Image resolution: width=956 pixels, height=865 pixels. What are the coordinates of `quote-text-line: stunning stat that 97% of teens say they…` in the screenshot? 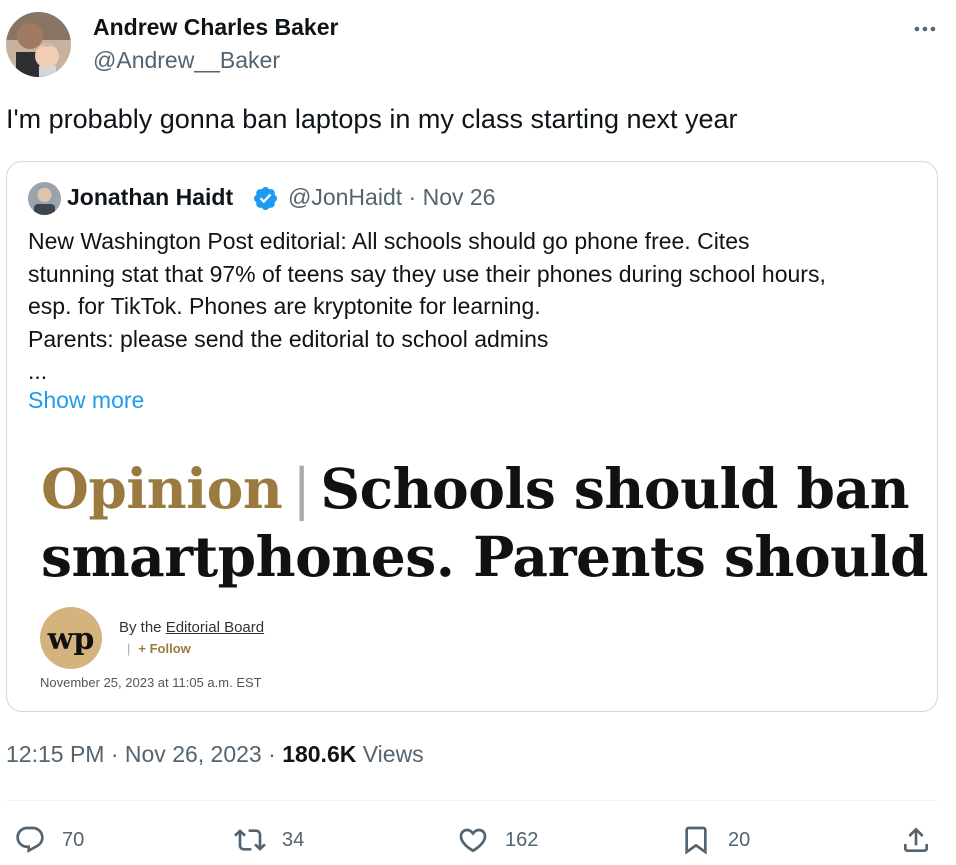 It's located at (427, 273).